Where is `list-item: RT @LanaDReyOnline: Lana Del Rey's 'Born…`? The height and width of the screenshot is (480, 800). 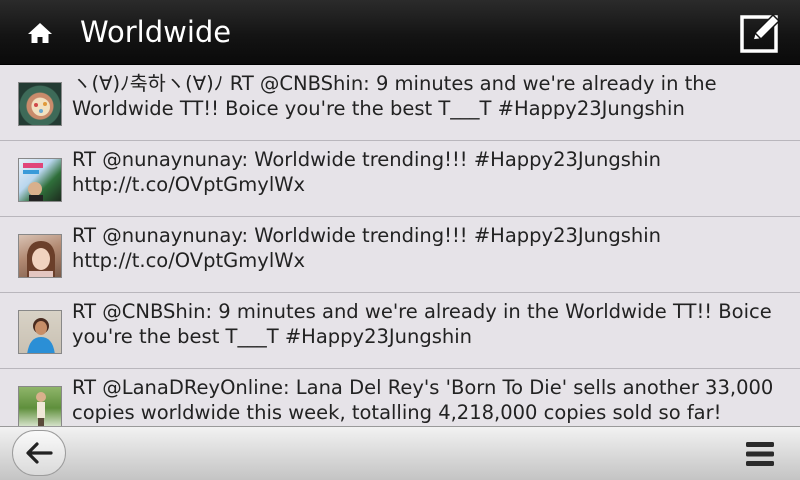 list-item: RT @LanaDReyOnline: Lana Del Rey's 'Born… is located at coordinates (400, 398).